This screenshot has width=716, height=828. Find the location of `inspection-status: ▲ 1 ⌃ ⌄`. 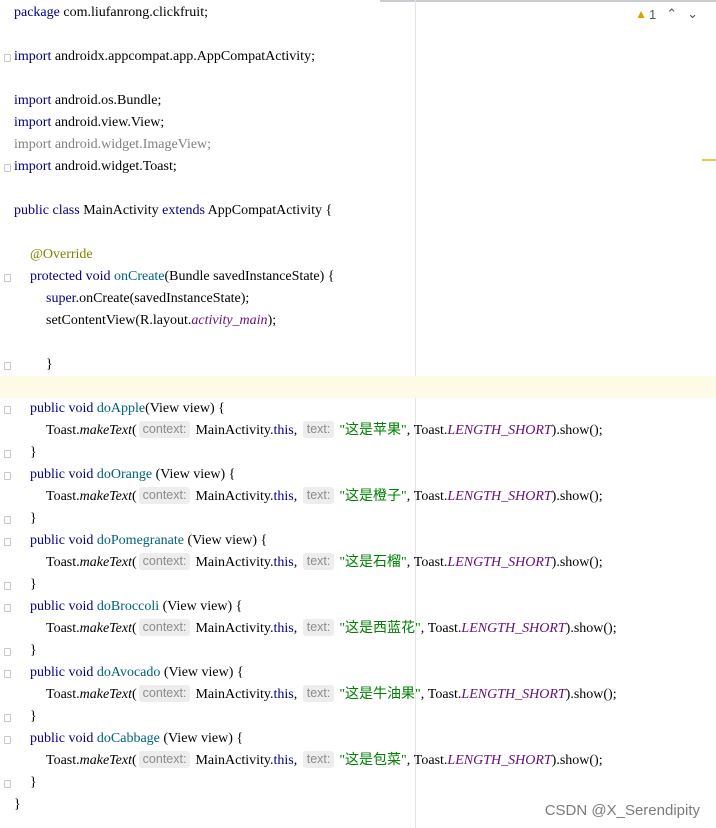

inspection-status: ▲ 1 ⌃ ⌄ is located at coordinates (666, 14).